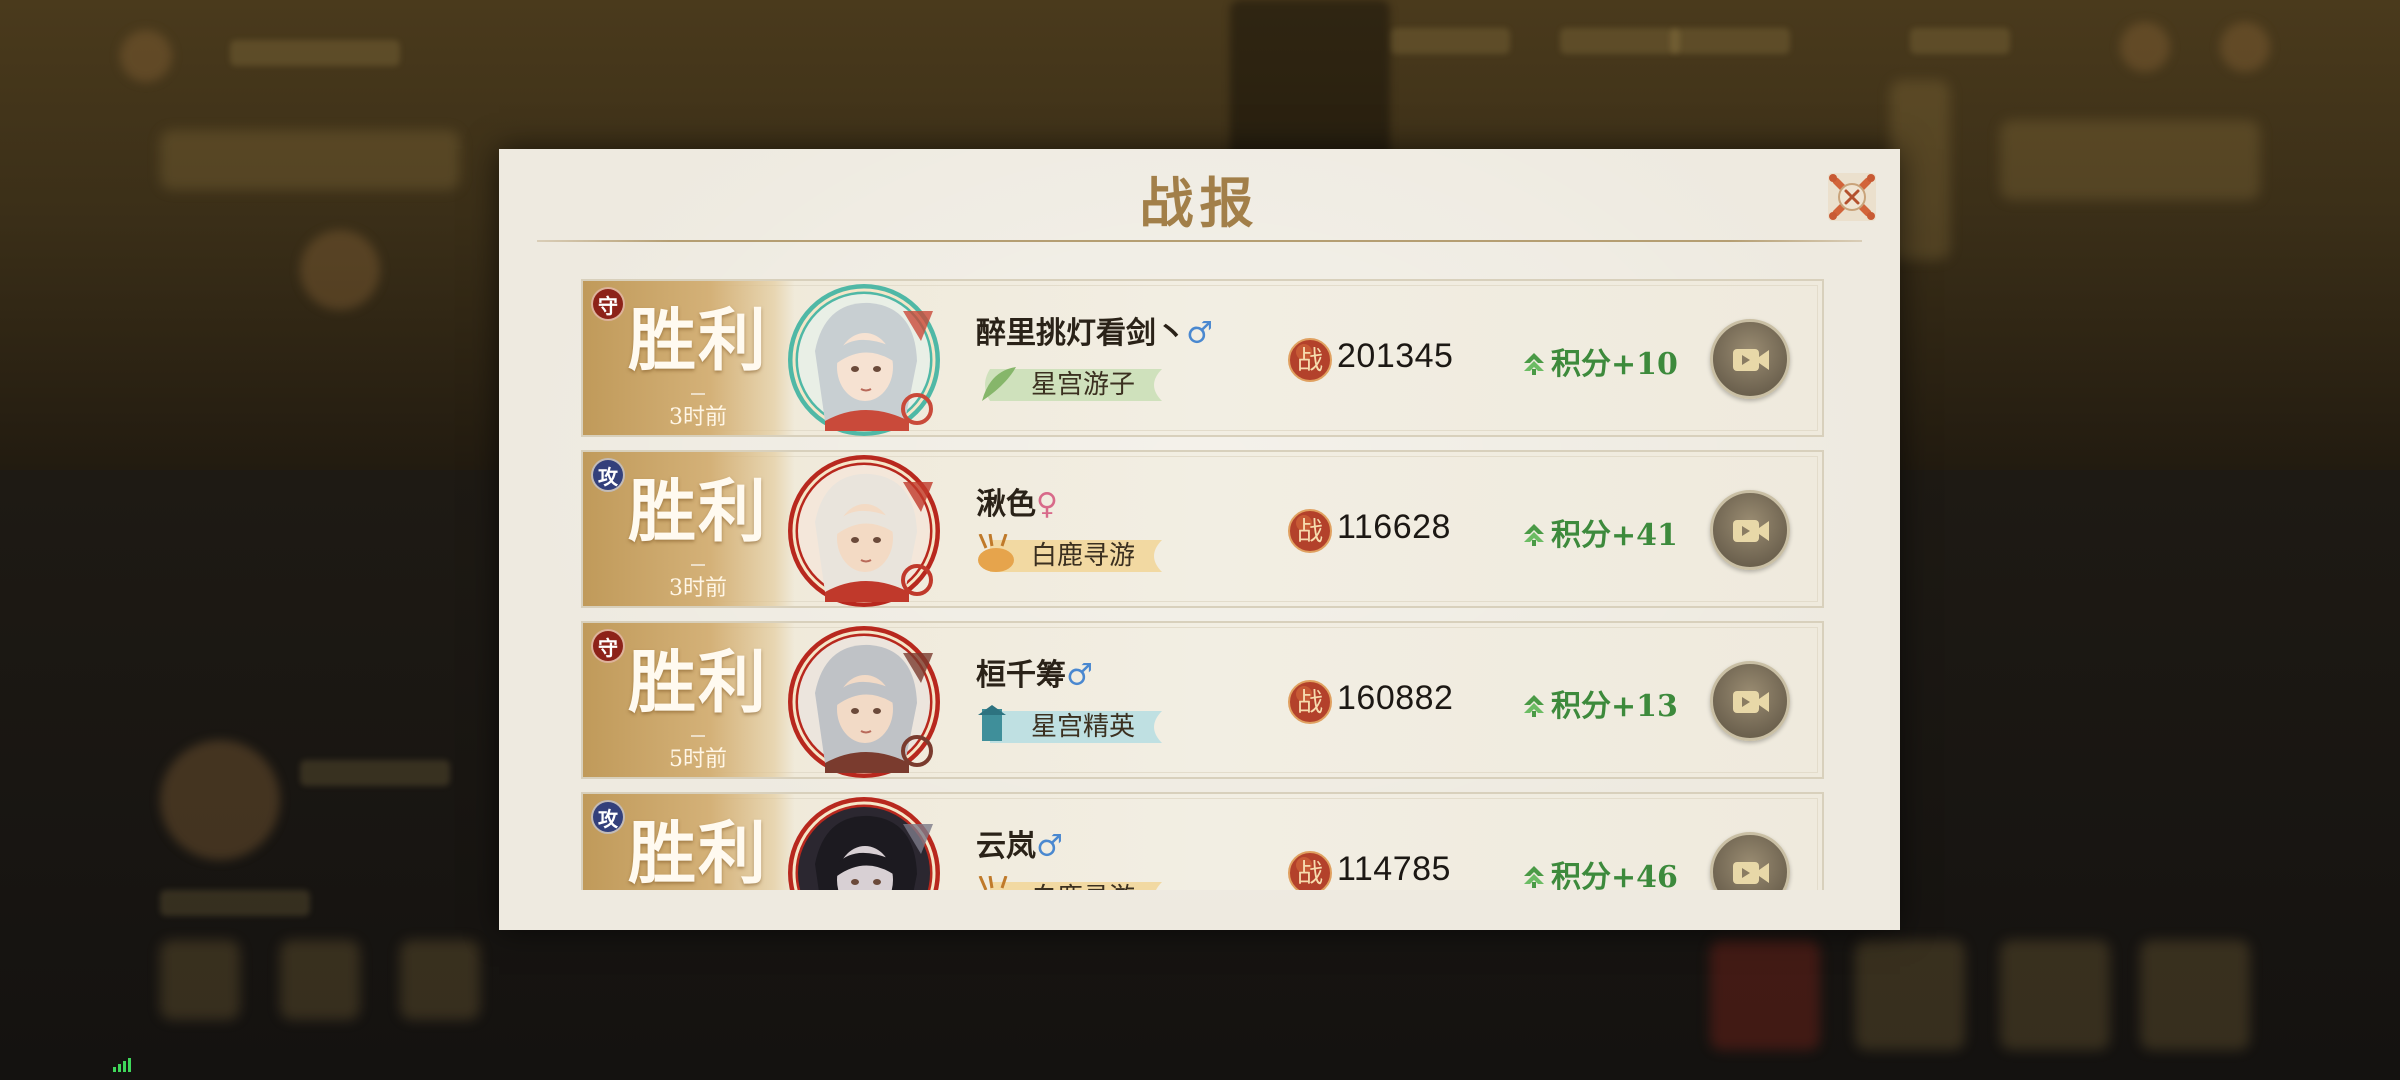 Image resolution: width=2400 pixels, height=1080 pixels. I want to click on score-change: 积分+10, so click(1600, 361).